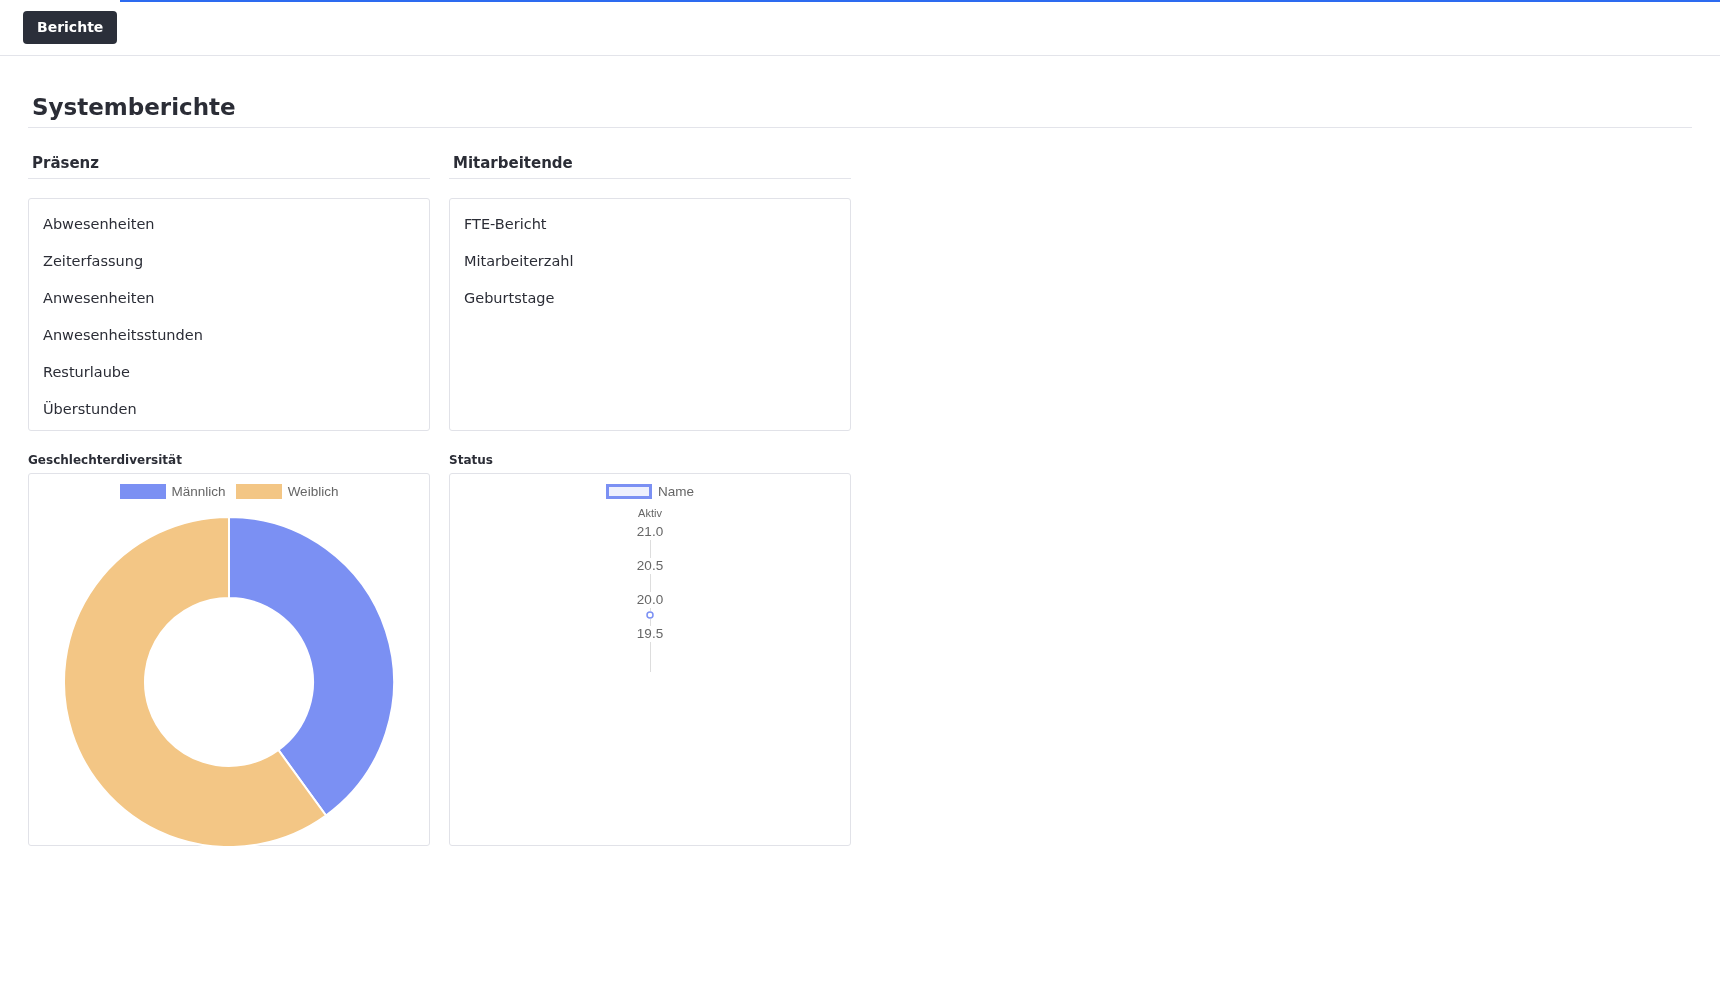 Image resolution: width=1720 pixels, height=1005 pixels. Describe the element at coordinates (105, 460) in the screenshot. I see `chart-label: Geschlechterdiversität` at that location.